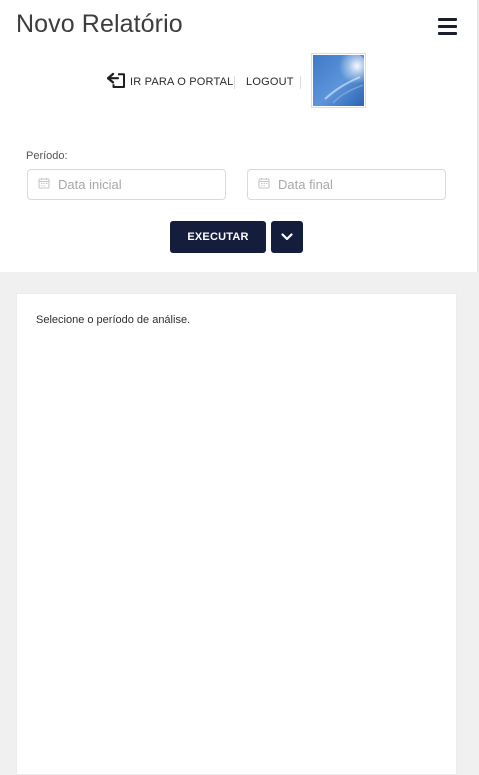 The width and height of the screenshot is (479, 775). Describe the element at coordinates (353, 184) in the screenshot. I see `end-date-input` at that location.